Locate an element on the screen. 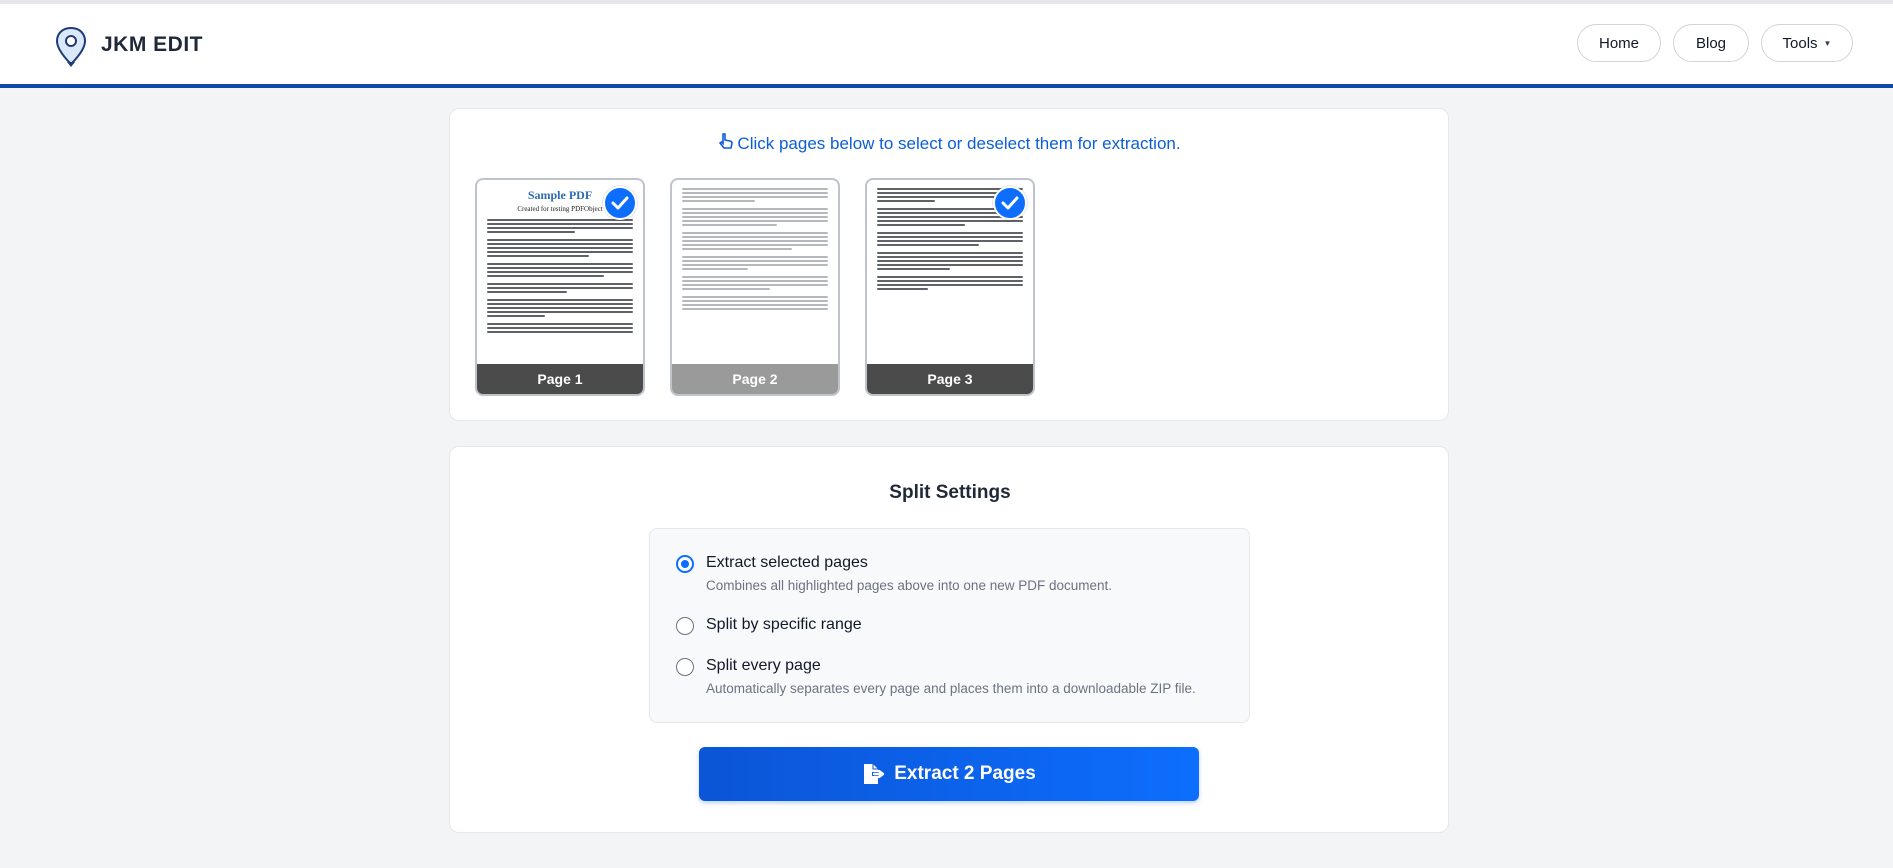  main-nav: Home Blog Tools ▼ is located at coordinates (1715, 43).